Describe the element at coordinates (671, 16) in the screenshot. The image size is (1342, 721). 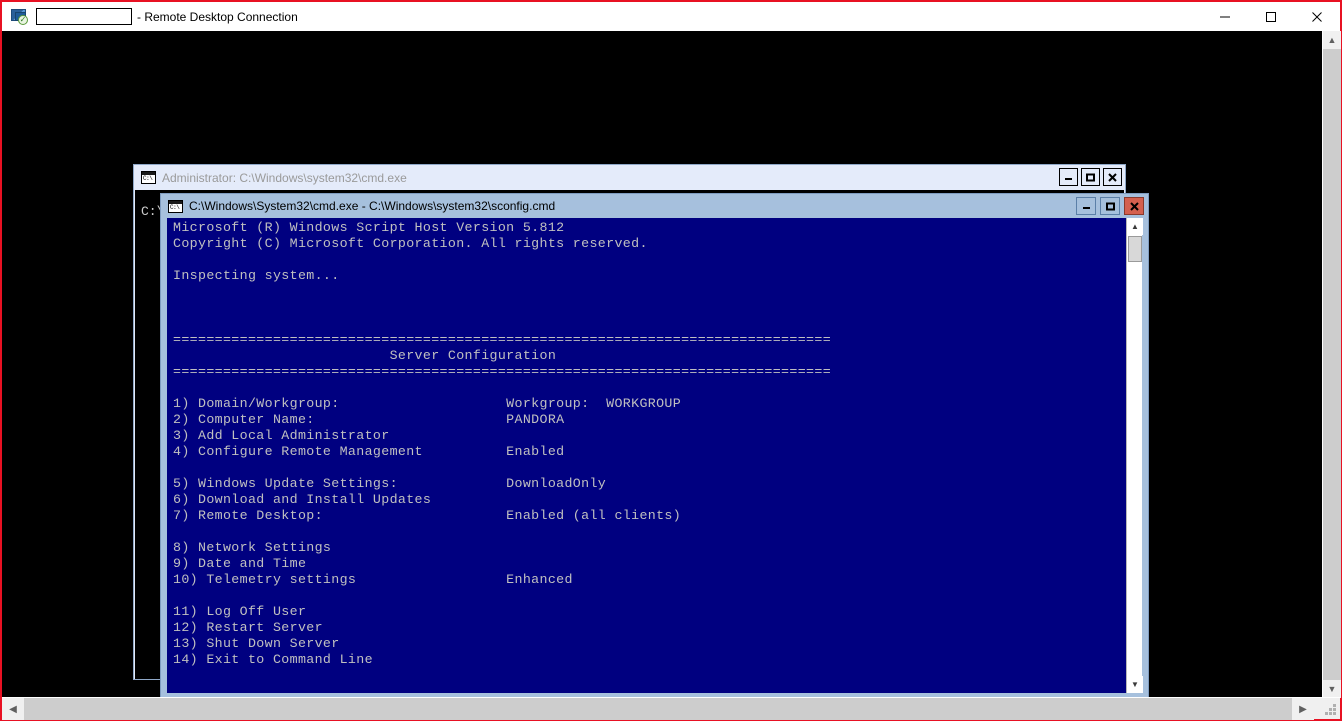
I see `rdp-title-bar: ✓ - Remote Desktop Connection` at that location.